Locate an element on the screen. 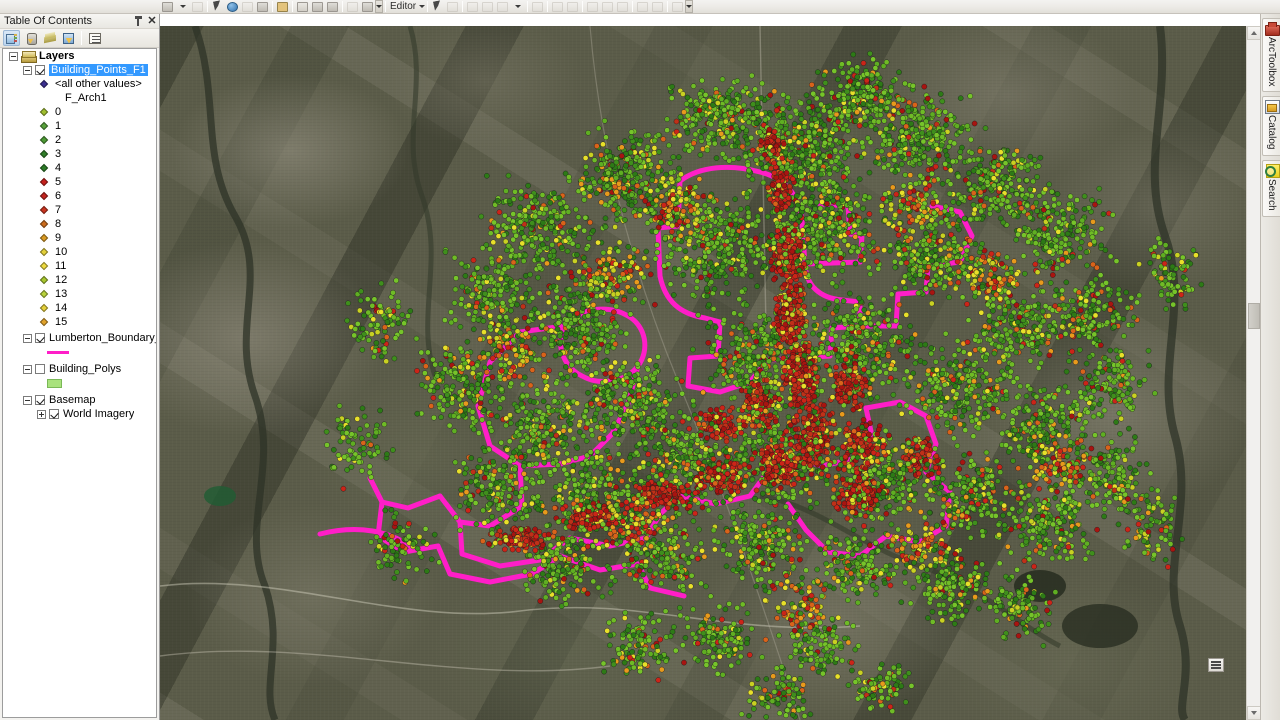  toc-legend-class-row: 3 is located at coordinates (79, 154).